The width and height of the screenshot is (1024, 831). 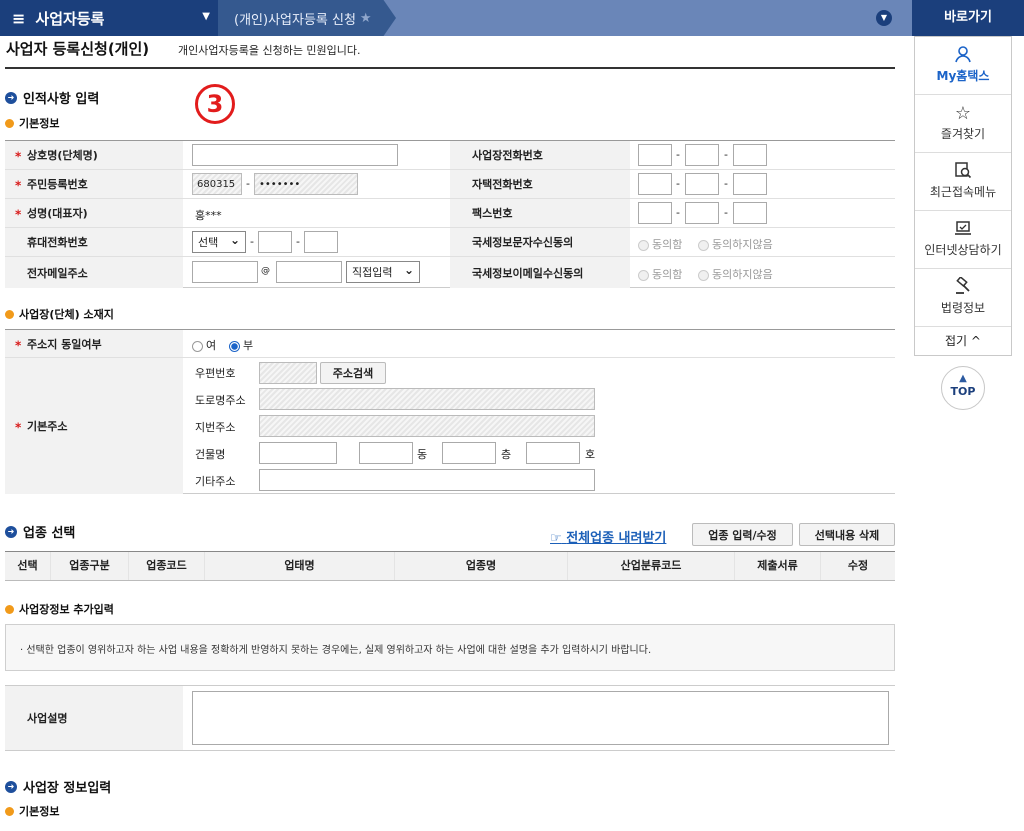 I want to click on delete-selected-button: 선택내용 삭제, so click(x=847, y=534).